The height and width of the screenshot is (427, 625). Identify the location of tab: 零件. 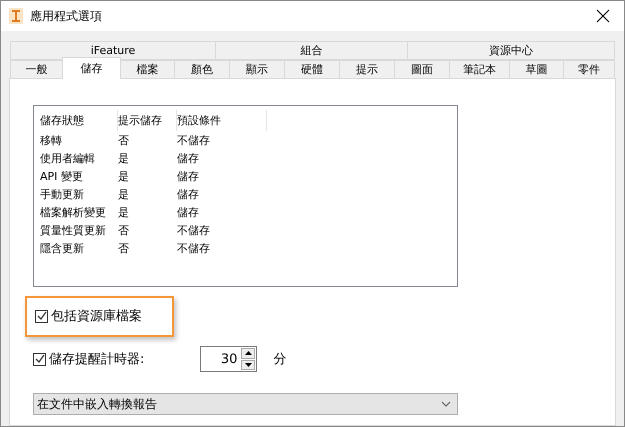
(589, 69).